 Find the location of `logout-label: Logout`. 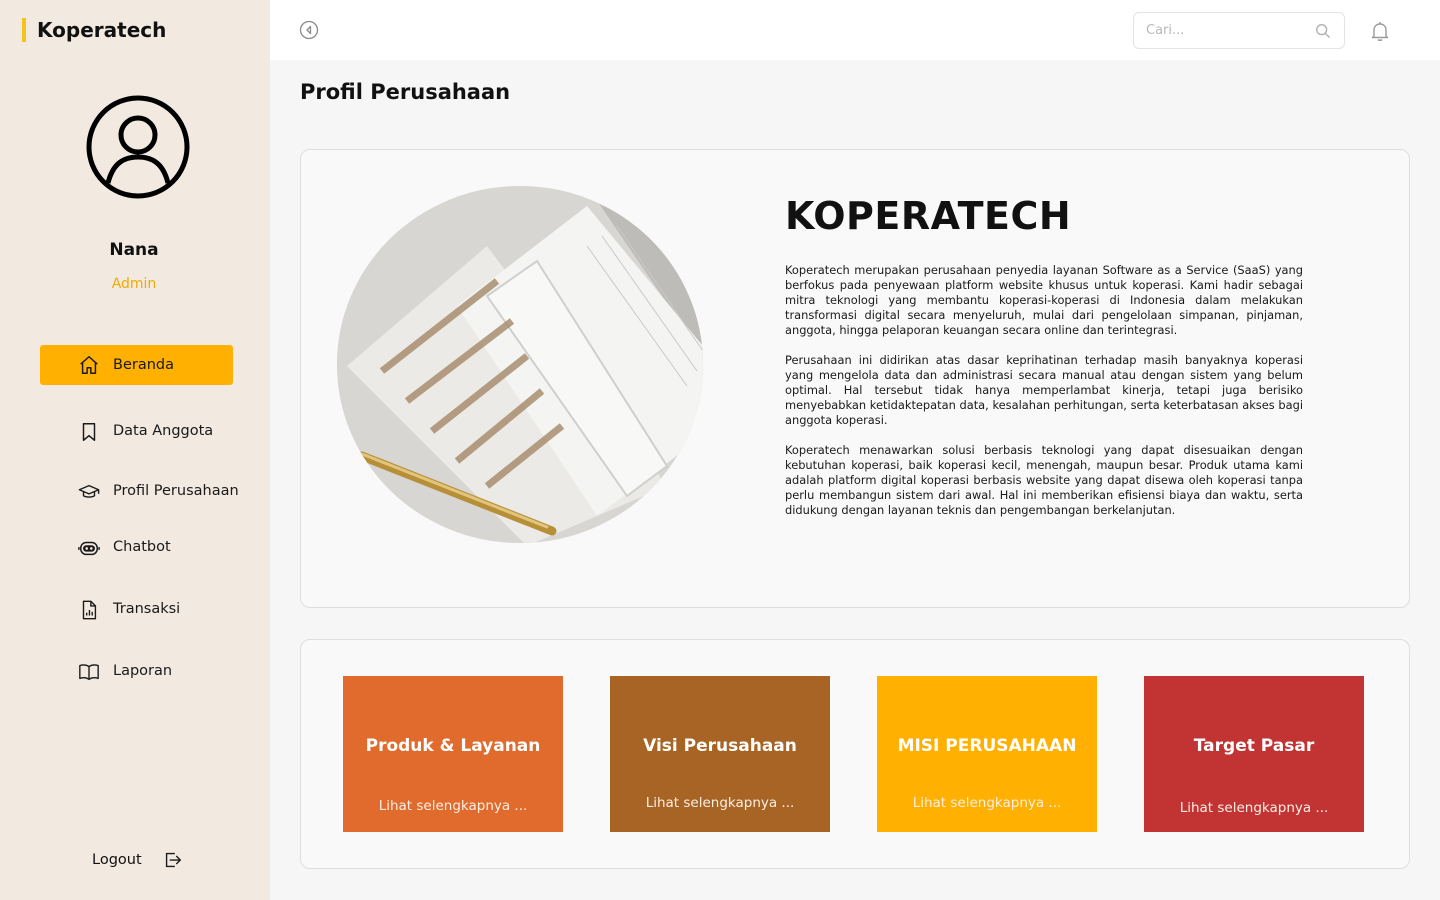

logout-label: Logout is located at coordinates (117, 860).